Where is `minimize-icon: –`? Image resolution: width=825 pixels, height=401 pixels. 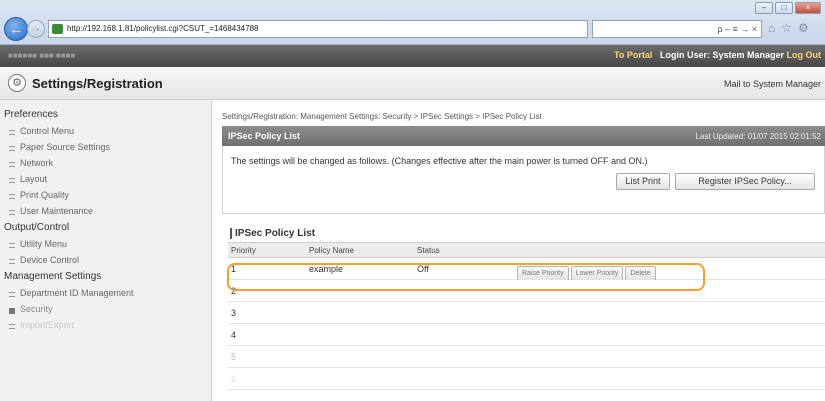
minimize-icon: – is located at coordinates (764, 8).